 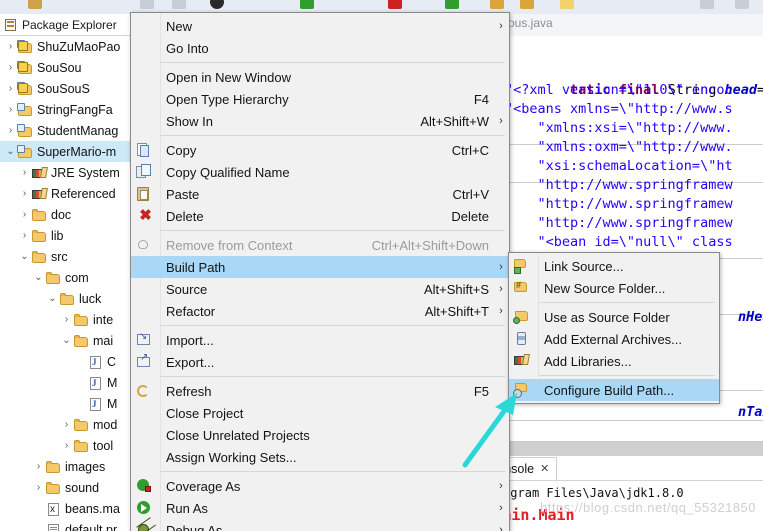 What do you see at coordinates (320, 435) in the screenshot?
I see `menu-item-close-unrelated-projects: Close Unrelated Projects` at bounding box center [320, 435].